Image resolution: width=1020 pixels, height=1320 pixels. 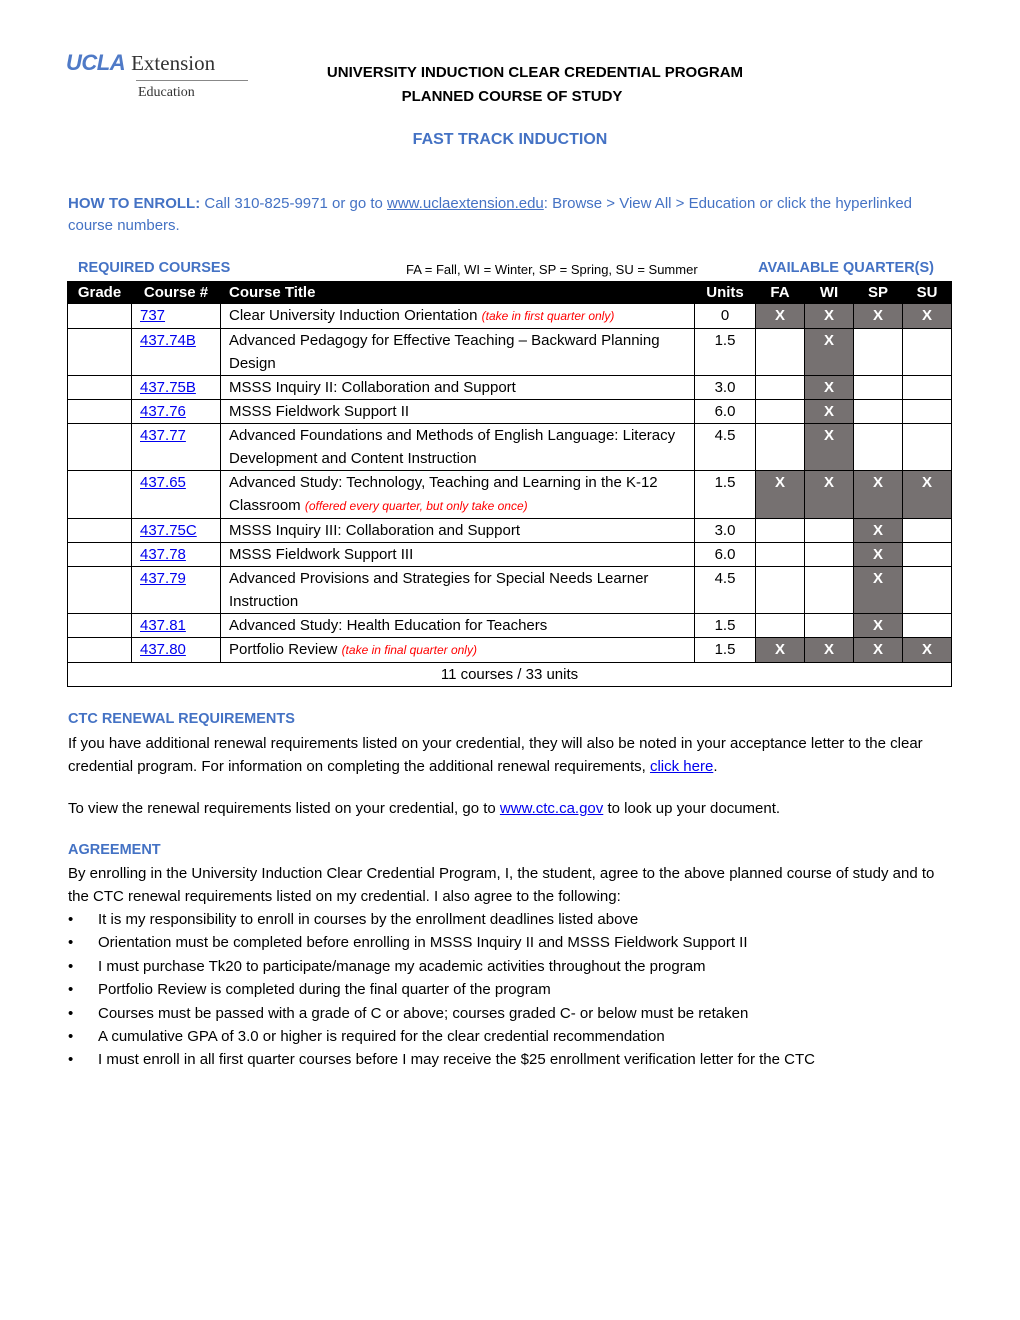 I want to click on col-grade: Grade, so click(x=99, y=292).